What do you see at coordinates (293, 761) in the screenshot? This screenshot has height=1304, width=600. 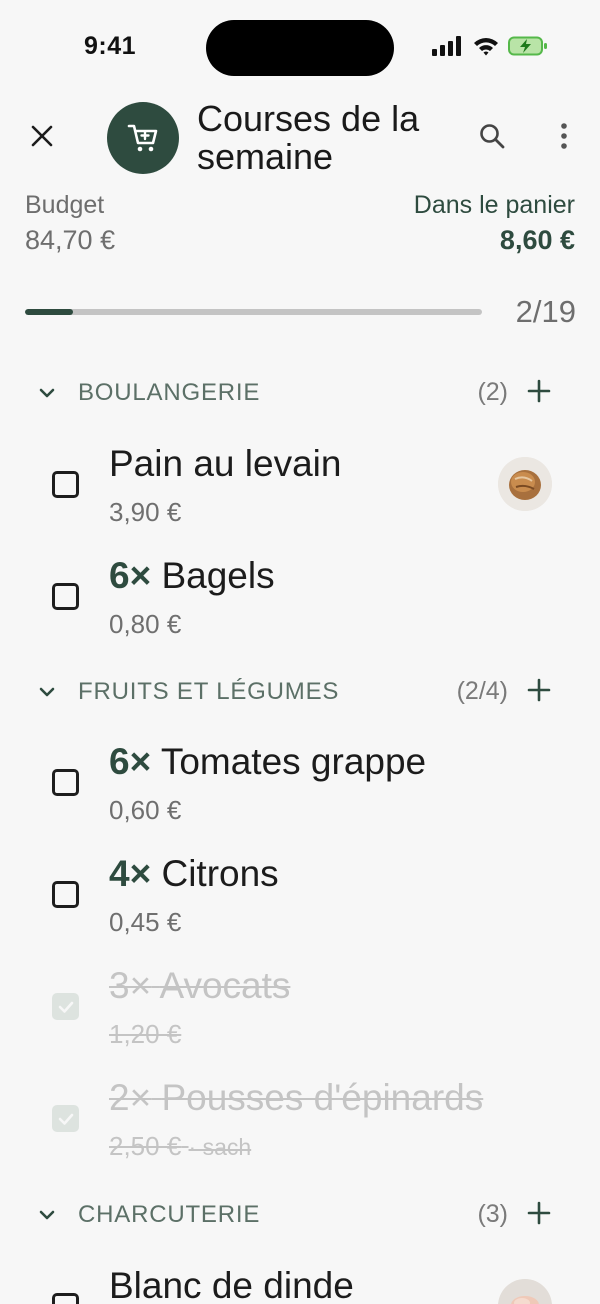 I see `item-label: Tomates grappe` at bounding box center [293, 761].